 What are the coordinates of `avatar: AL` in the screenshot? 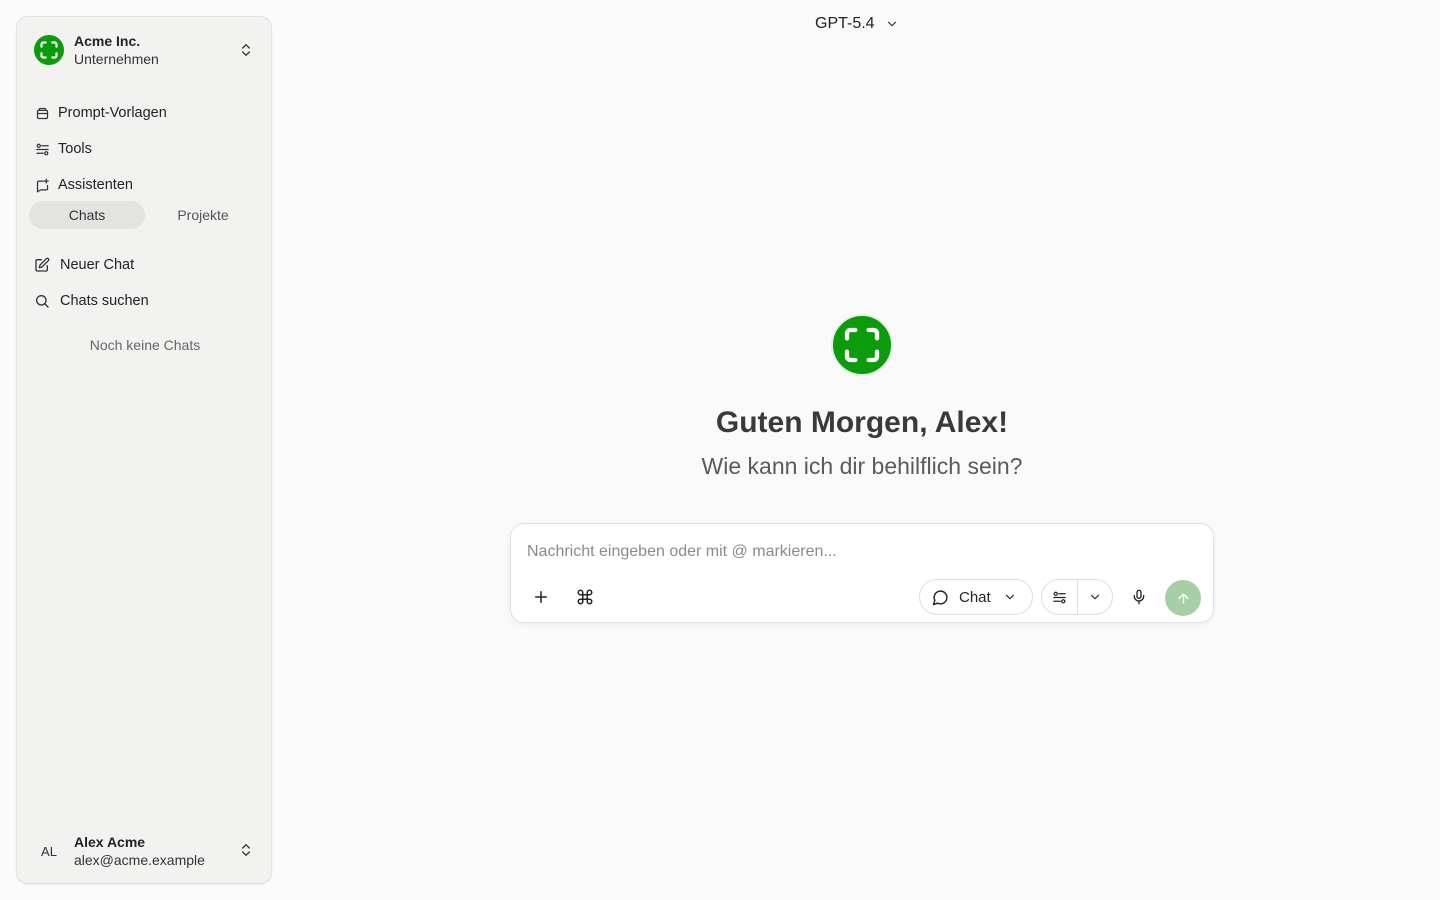 It's located at (49, 851).